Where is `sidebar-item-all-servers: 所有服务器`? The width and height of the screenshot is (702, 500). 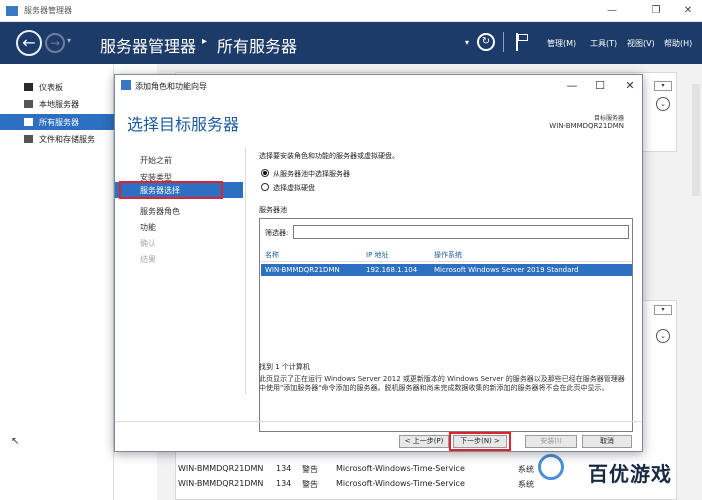 sidebar-item-all-servers: 所有服务器 is located at coordinates (57, 122).